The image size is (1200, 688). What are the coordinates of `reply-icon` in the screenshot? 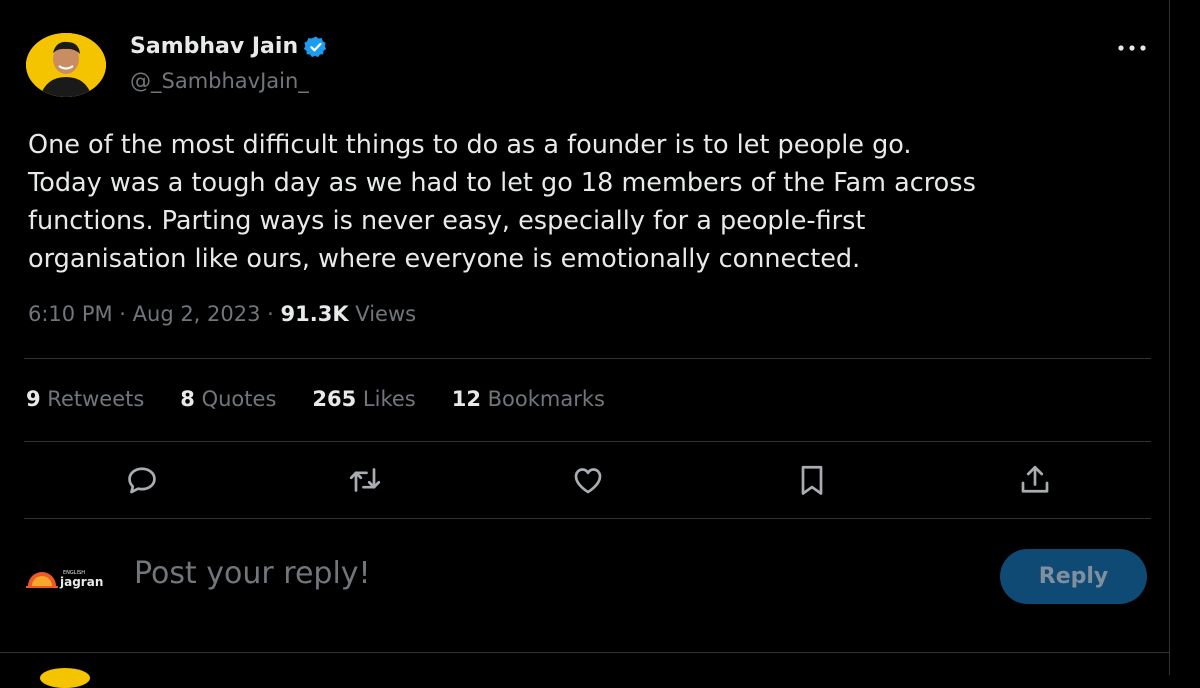 It's located at (142, 480).